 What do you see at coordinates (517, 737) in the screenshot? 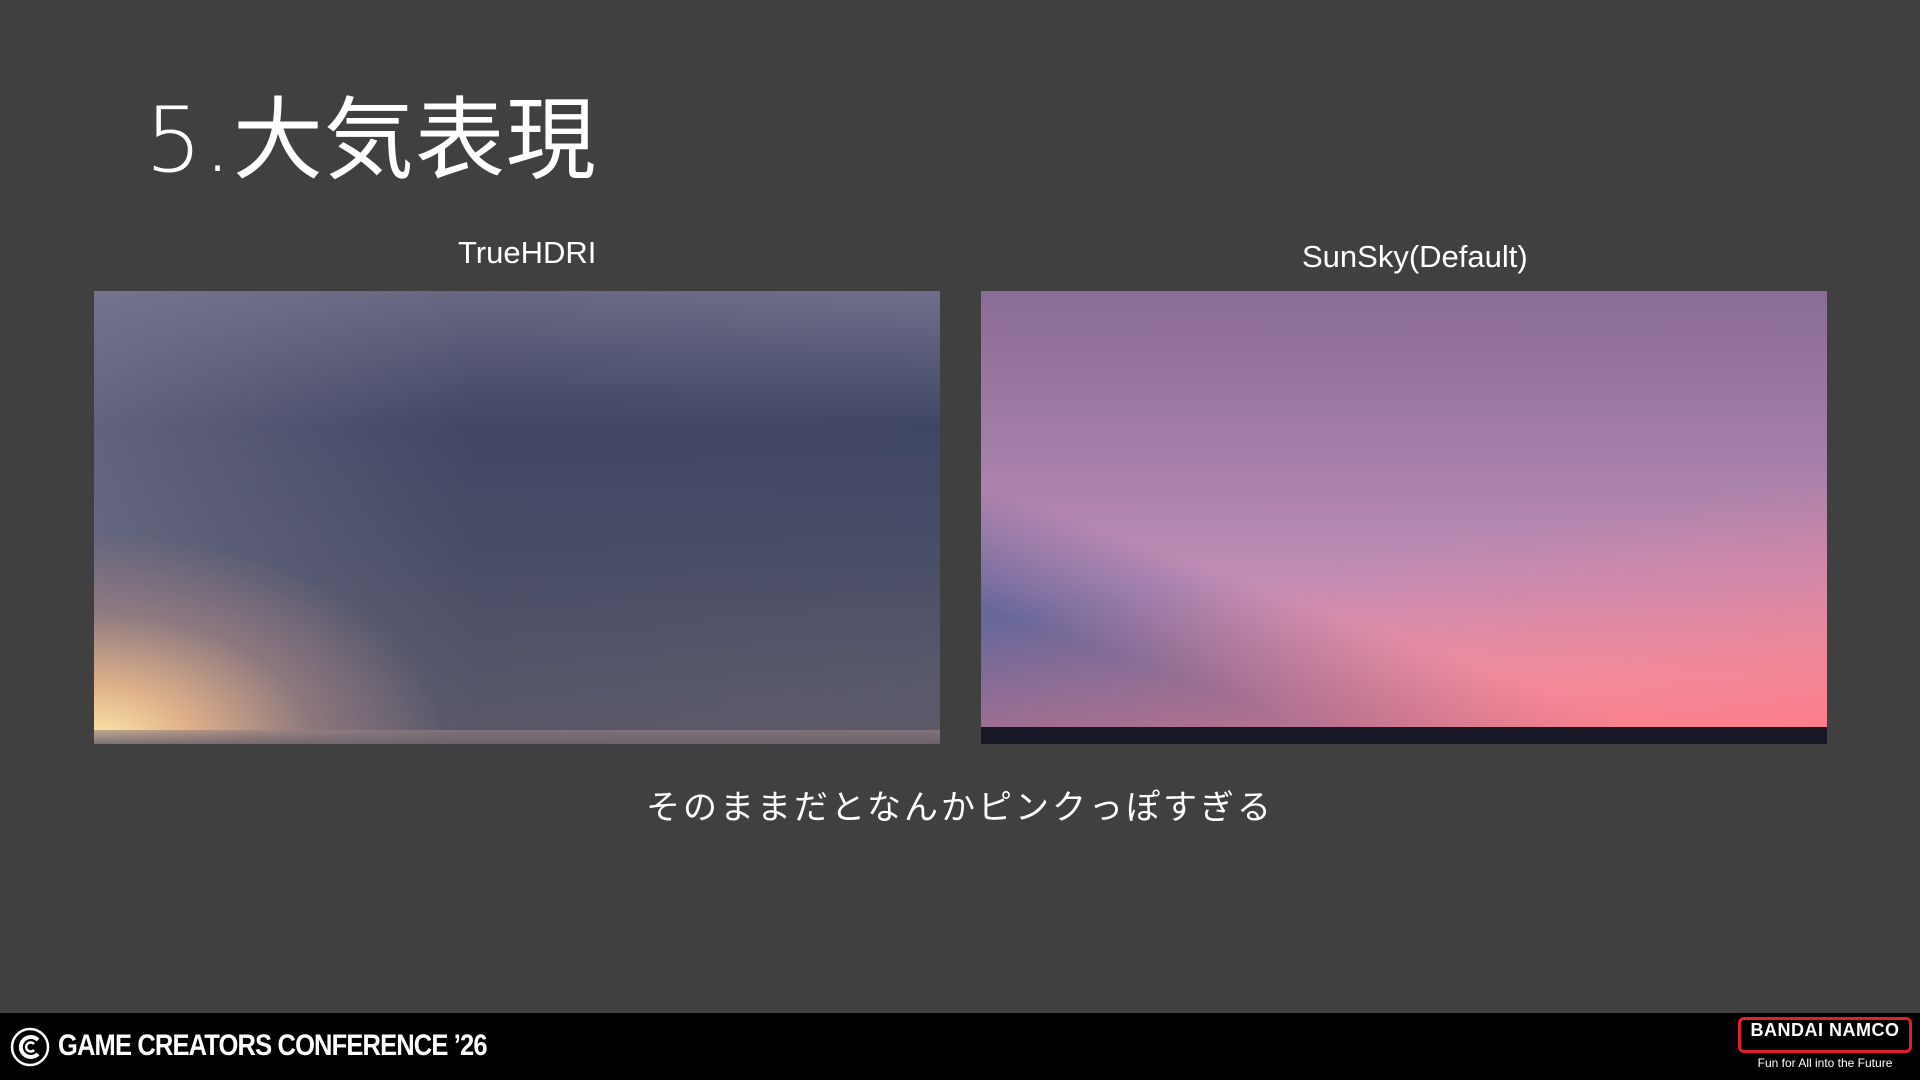
I see `sea-horizon` at bounding box center [517, 737].